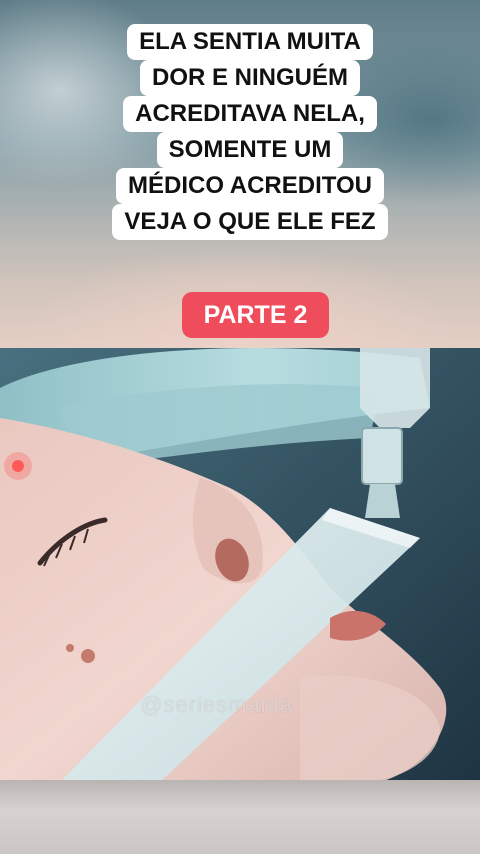 The width and height of the screenshot is (480, 854). I want to click on headline-line: SOMENTE UM, so click(250, 150).